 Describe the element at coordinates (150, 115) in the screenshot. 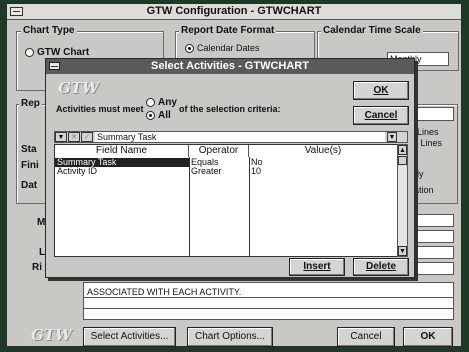

I see `all-radio` at that location.